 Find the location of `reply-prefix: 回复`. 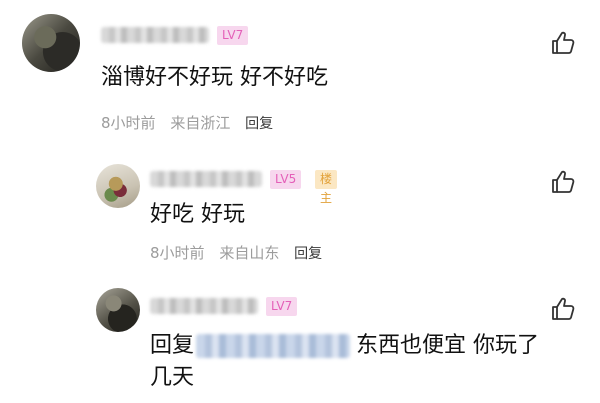

reply-prefix: 回复 is located at coordinates (172, 345).